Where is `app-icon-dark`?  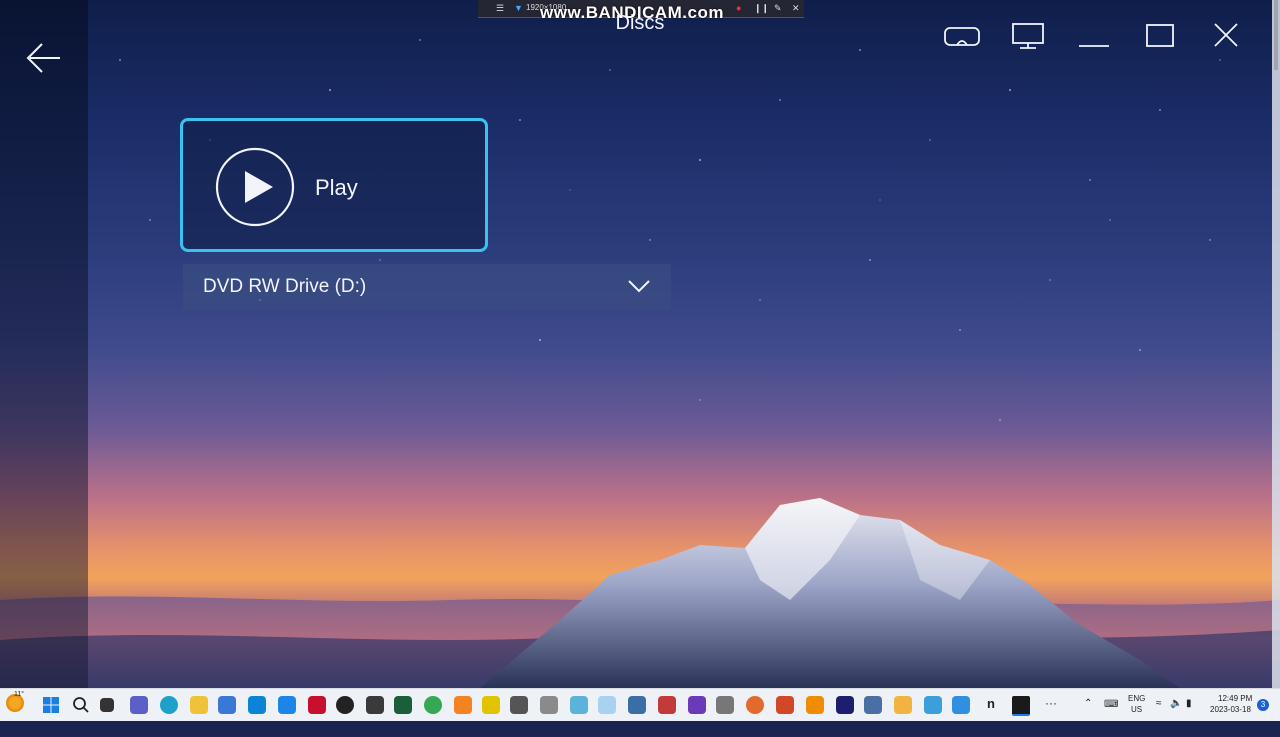 app-icon-dark is located at coordinates (375, 705).